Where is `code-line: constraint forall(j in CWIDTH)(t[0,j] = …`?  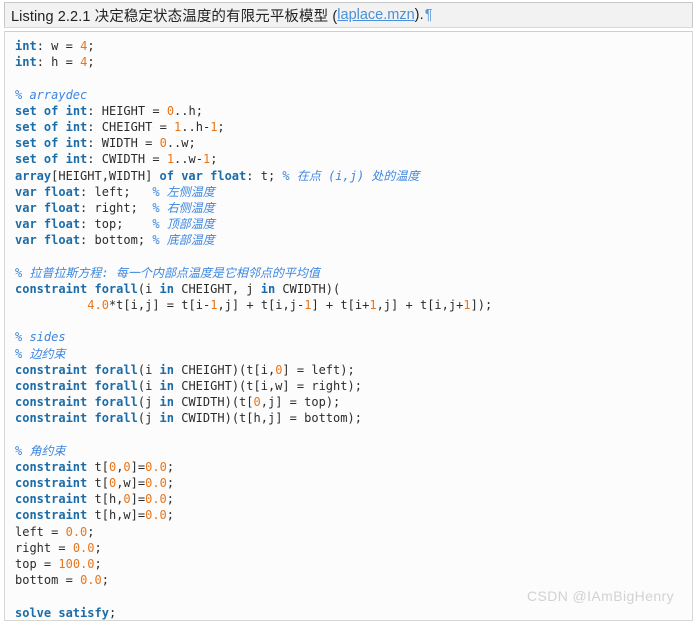 code-line: constraint forall(j in CWIDTH)(t[0,j] = … is located at coordinates (353, 402).